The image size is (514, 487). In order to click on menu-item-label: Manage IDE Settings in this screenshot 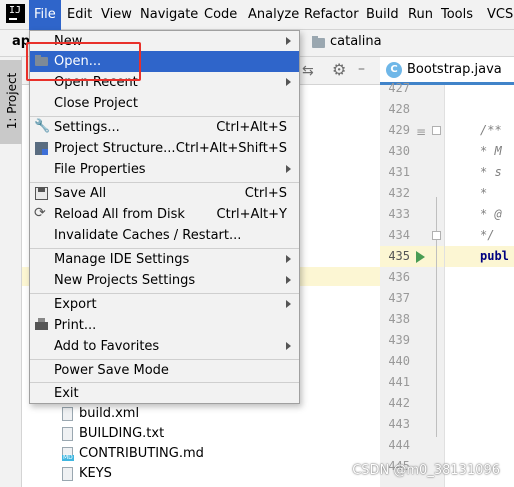, I will do `click(122, 259)`.